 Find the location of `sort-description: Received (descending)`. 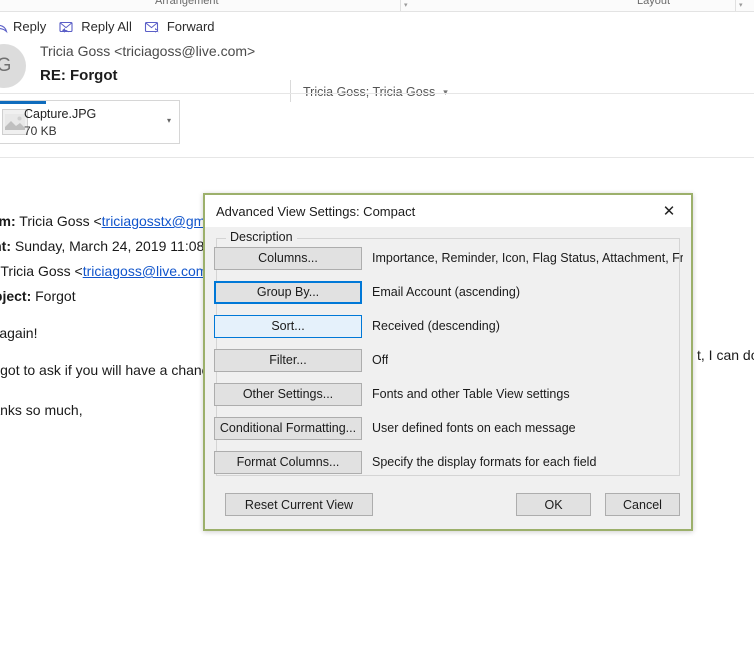

sort-description: Received (descending) is located at coordinates (436, 326).